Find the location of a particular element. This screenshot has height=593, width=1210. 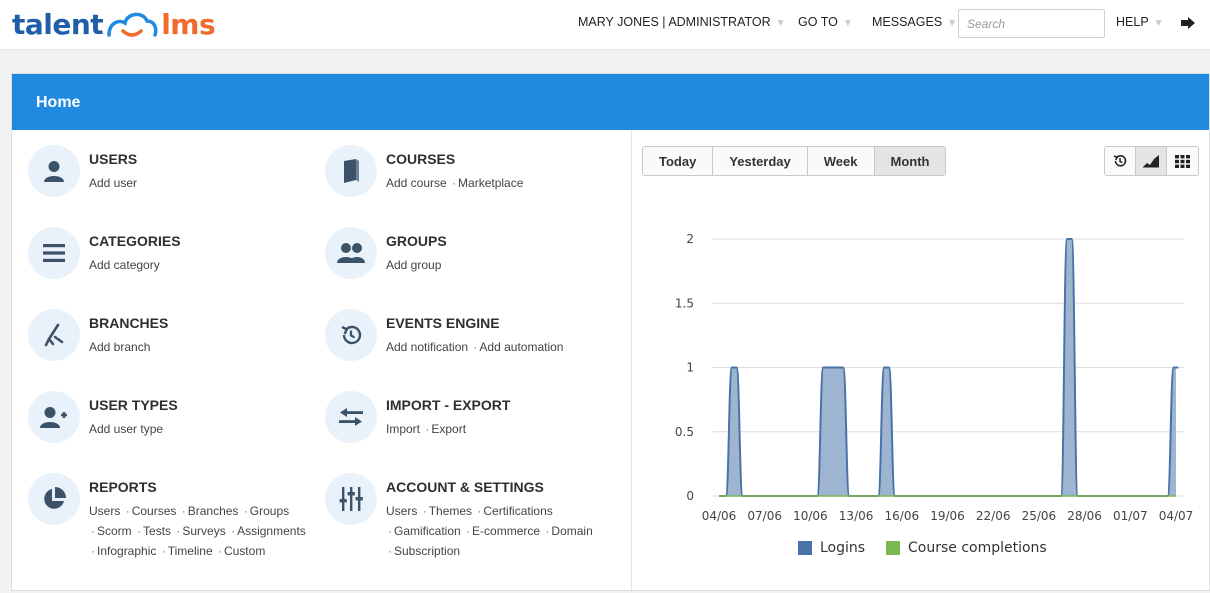

book-icon is located at coordinates (351, 171).